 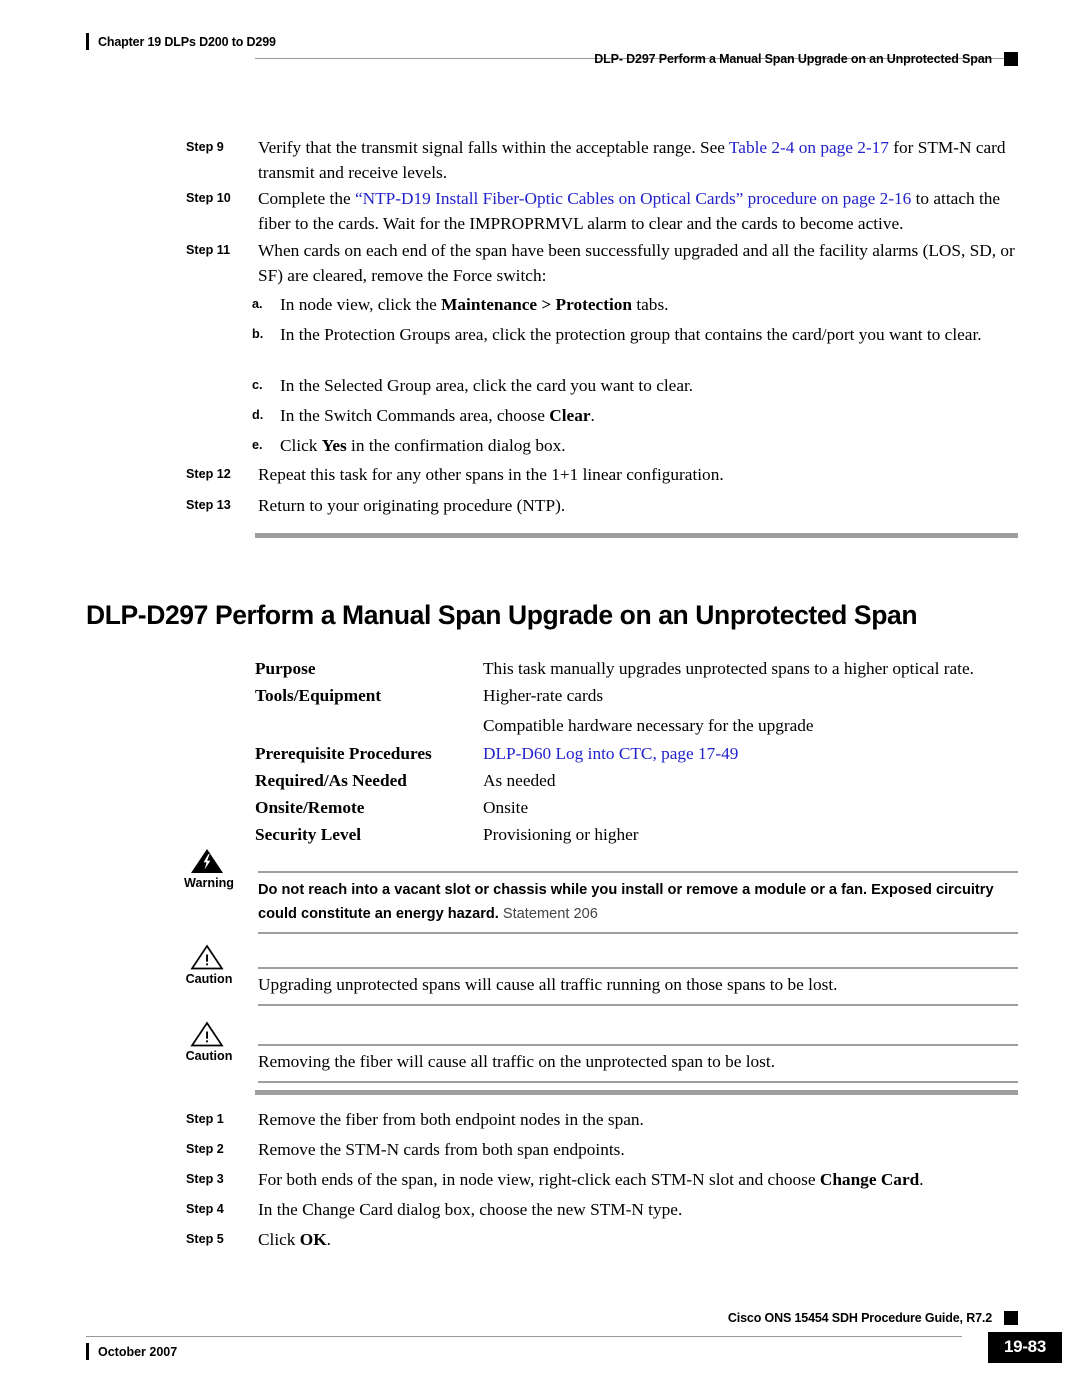 What do you see at coordinates (207, 1034) in the screenshot?
I see `caution-exclamation-triangle-icon` at bounding box center [207, 1034].